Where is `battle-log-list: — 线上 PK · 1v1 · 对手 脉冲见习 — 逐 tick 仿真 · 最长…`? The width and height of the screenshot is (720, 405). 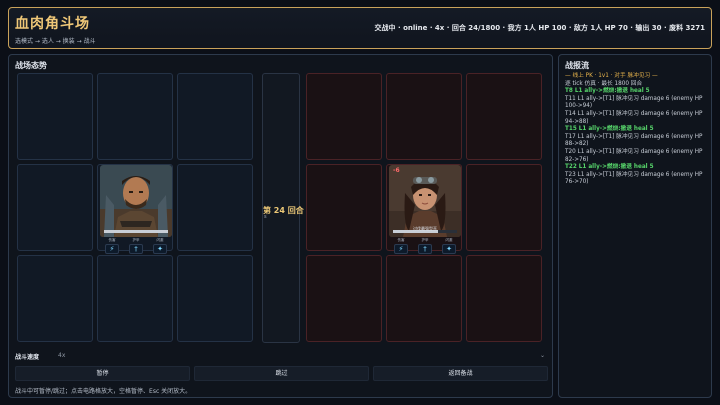 battle-log-list: — 线上 PK · 1v1 · 对手 脉冲见习 — 逐 tick 仿真 · 最长… is located at coordinates (637, 130).